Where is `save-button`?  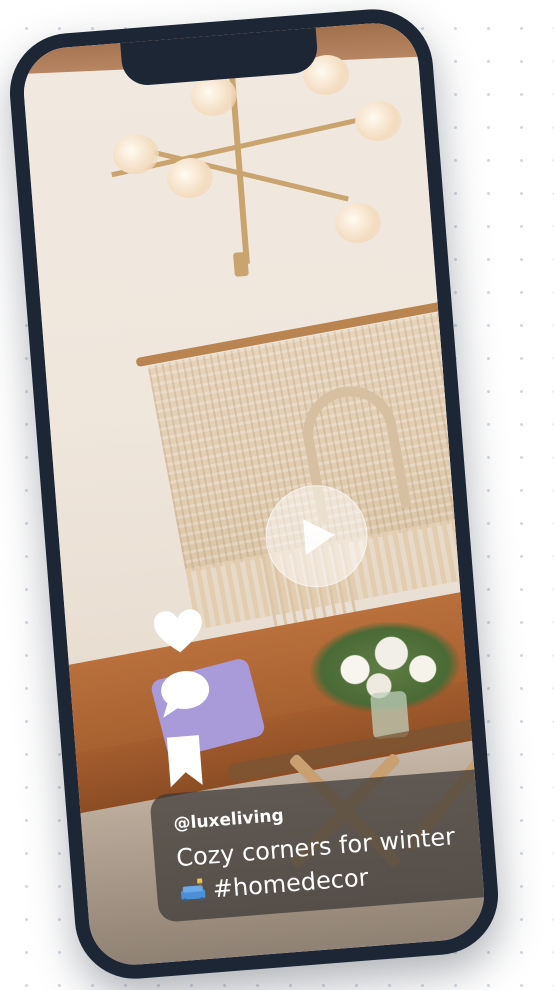 save-button is located at coordinates (191, 760).